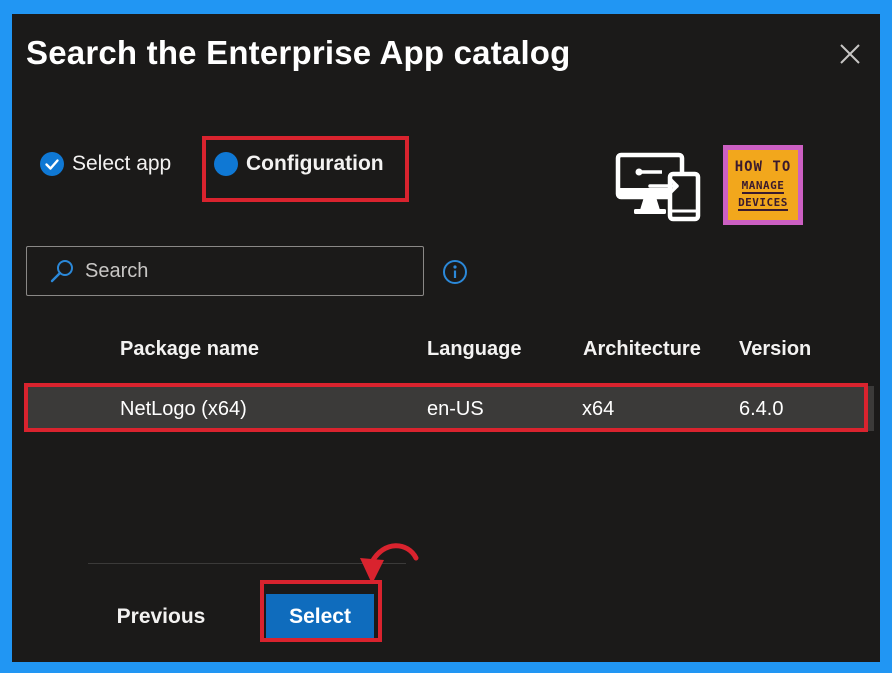 The image size is (892, 673). What do you see at coordinates (455, 272) in the screenshot?
I see `info-icon` at bounding box center [455, 272].